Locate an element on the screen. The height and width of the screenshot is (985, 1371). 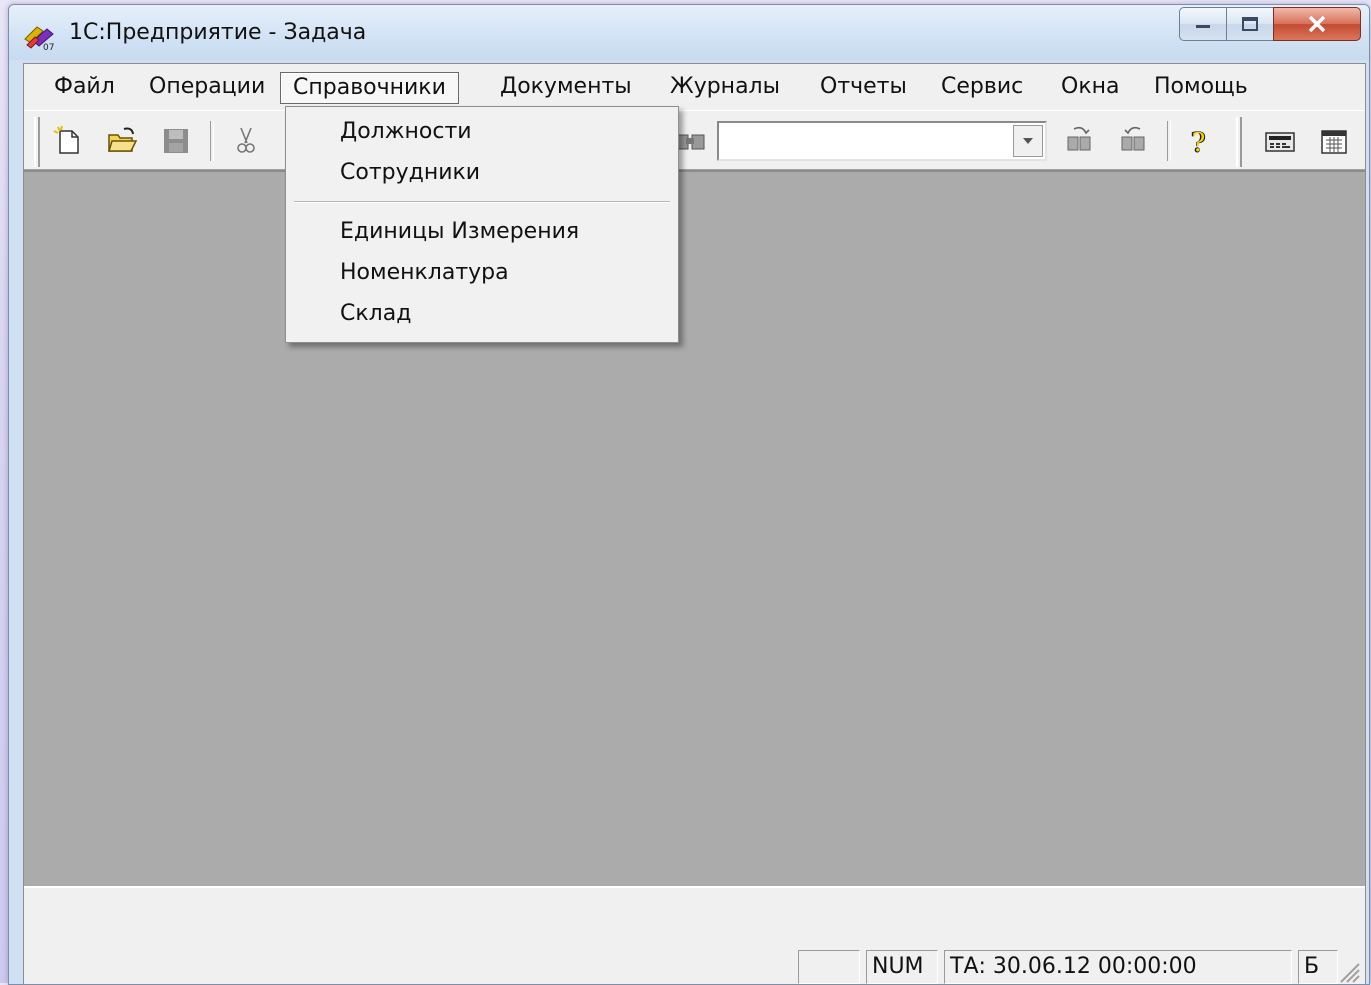
restore-button is located at coordinates (1250, 24).